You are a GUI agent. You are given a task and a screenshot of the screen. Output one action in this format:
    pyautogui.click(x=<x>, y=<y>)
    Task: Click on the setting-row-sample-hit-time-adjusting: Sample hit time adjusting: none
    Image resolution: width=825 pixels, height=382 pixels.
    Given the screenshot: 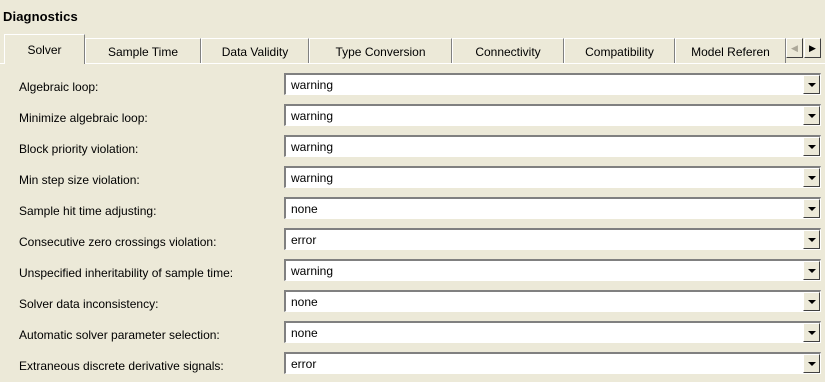 What is the action you would take?
    pyautogui.click(x=412, y=211)
    